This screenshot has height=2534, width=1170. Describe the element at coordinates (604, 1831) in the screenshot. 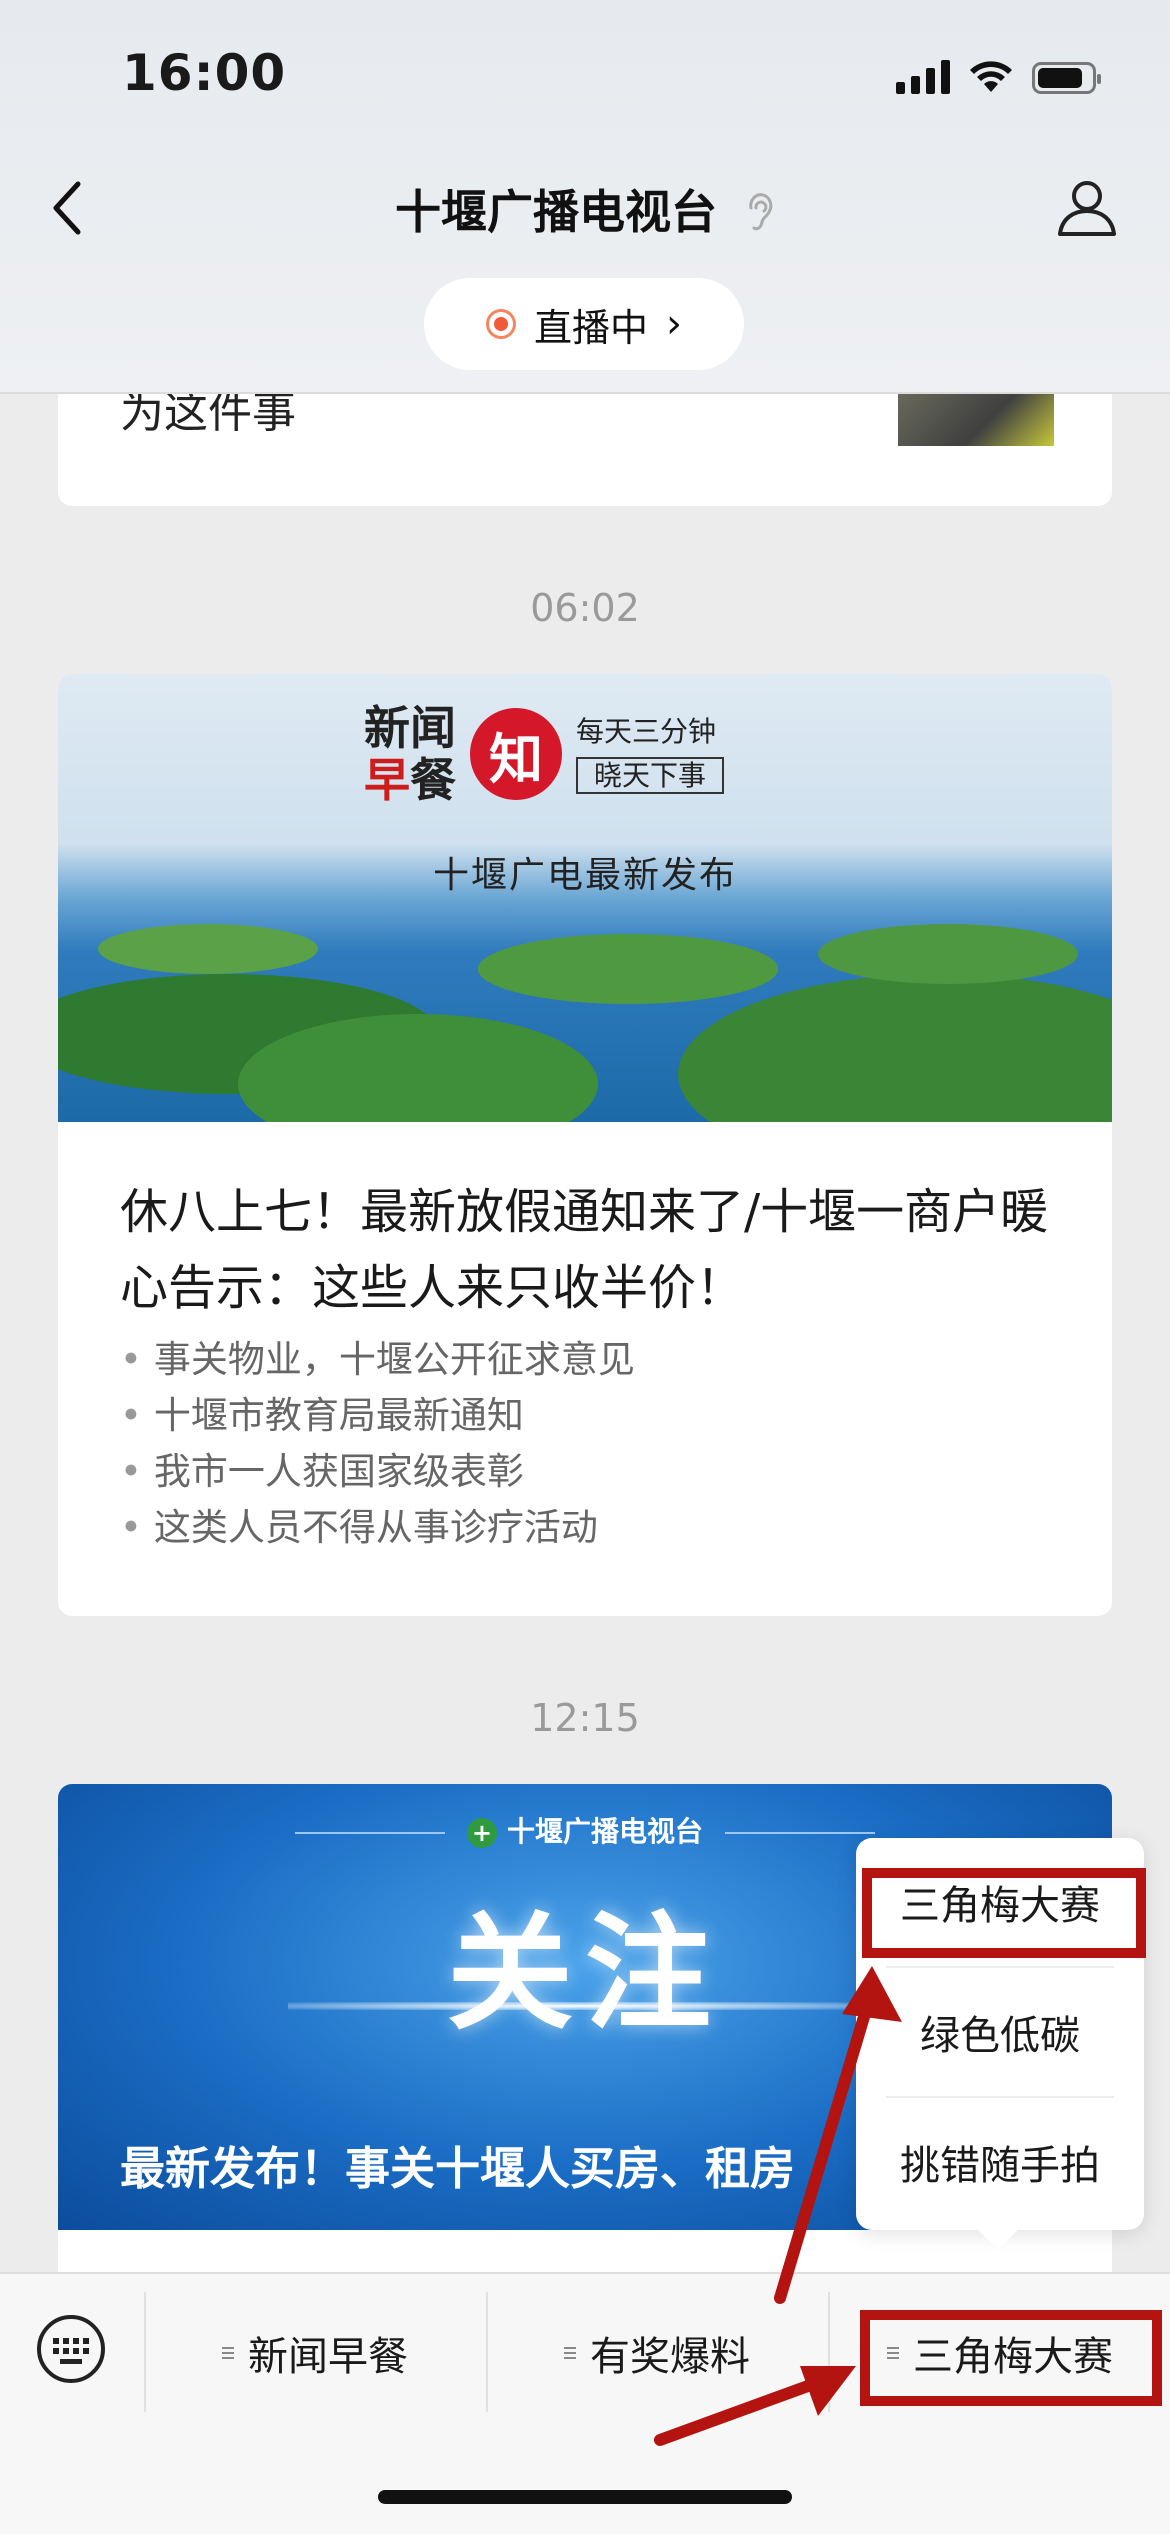

I see `banner-station-name: 十堰广播电视台` at that location.